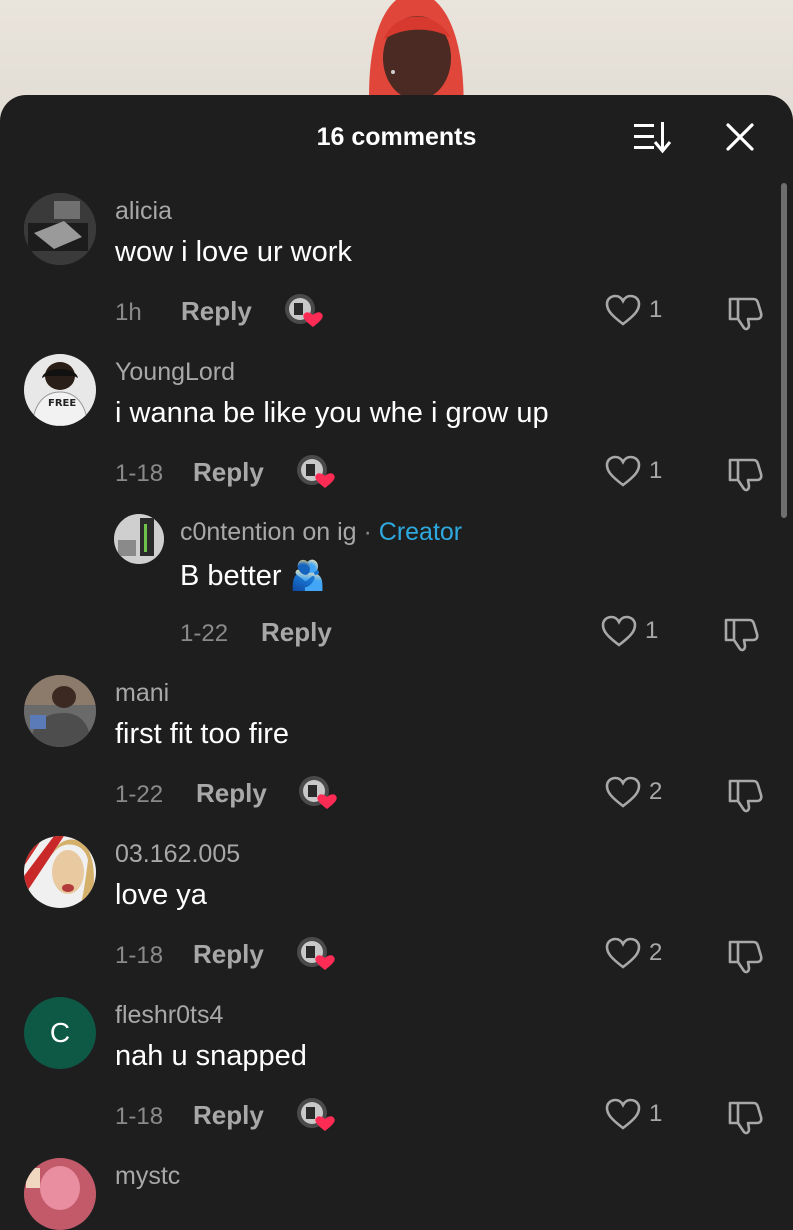 The height and width of the screenshot is (1230, 793). I want to click on creator-badge: Creator, so click(420, 532).